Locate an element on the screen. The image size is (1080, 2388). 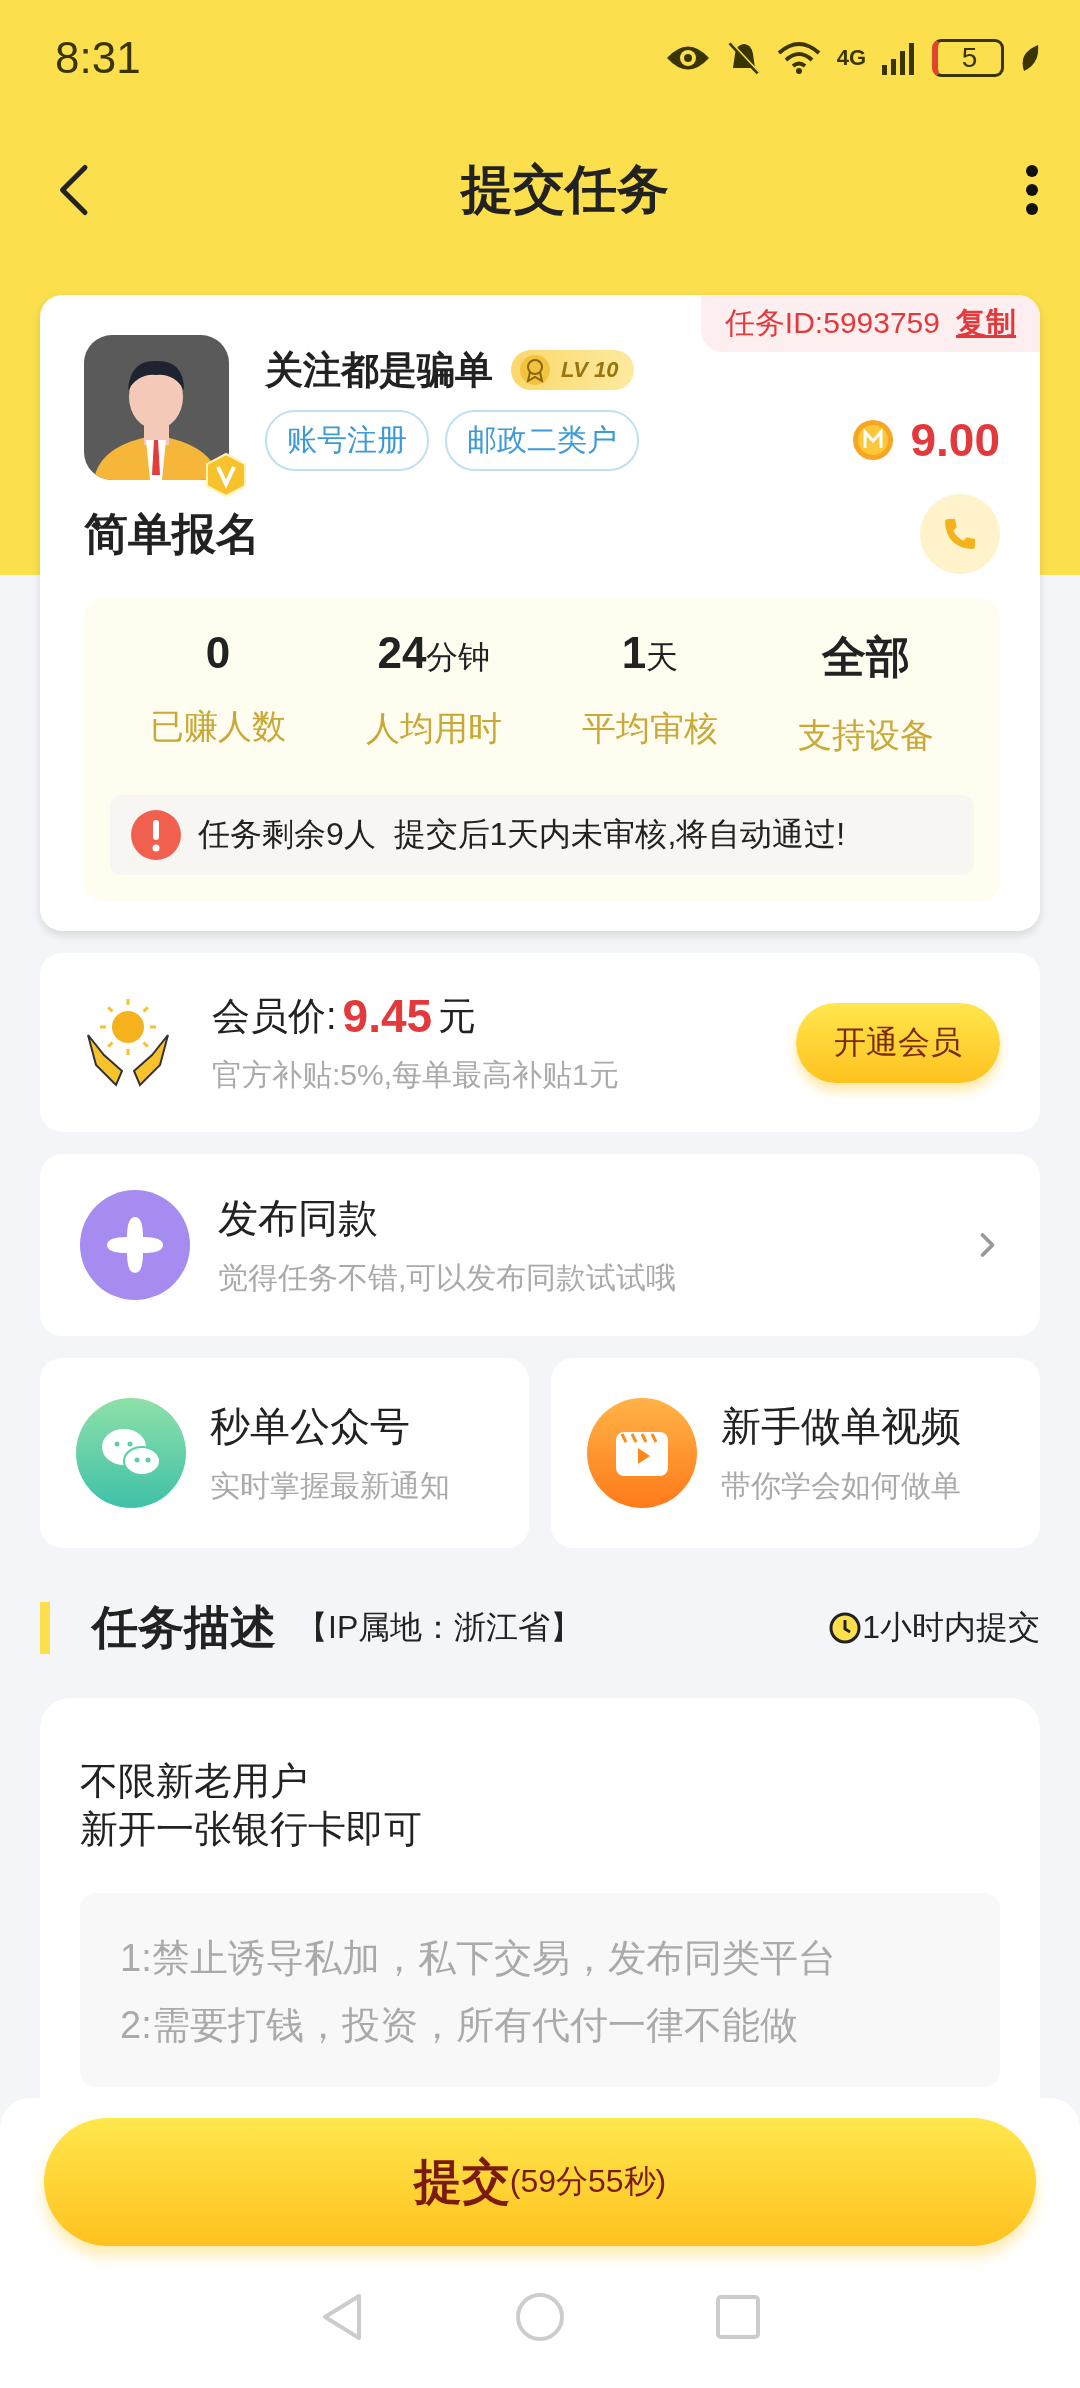
shortcut-title: 秒单公众号 is located at coordinates (310, 1426).